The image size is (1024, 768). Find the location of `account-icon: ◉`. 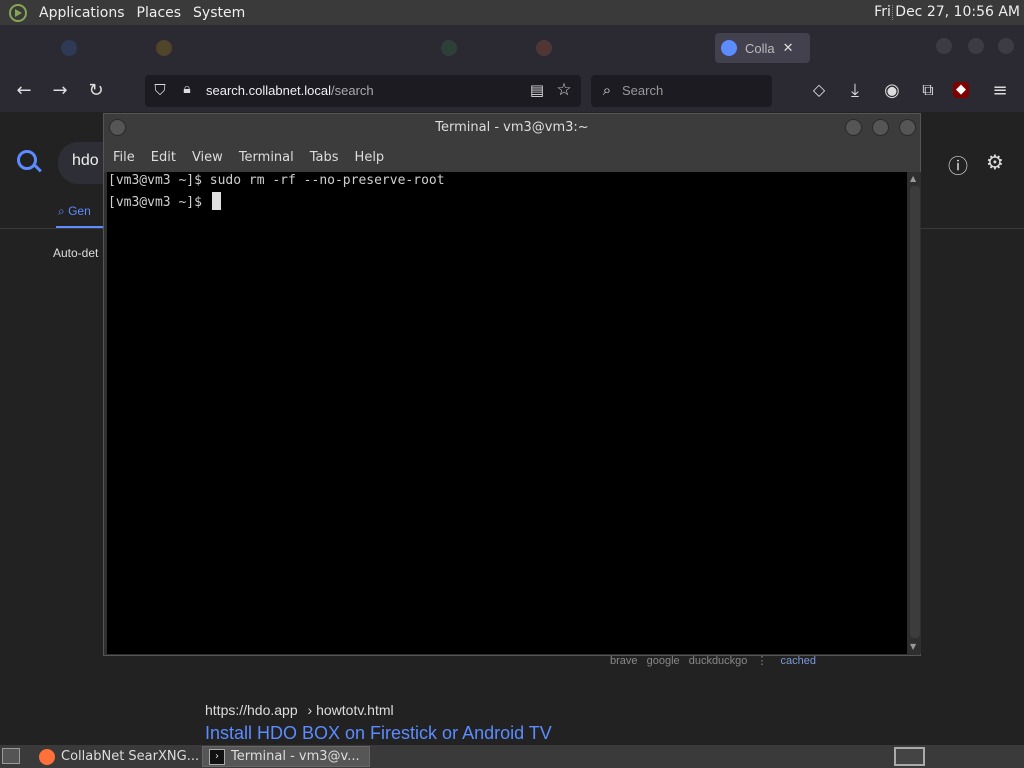

account-icon: ◉ is located at coordinates (892, 90).